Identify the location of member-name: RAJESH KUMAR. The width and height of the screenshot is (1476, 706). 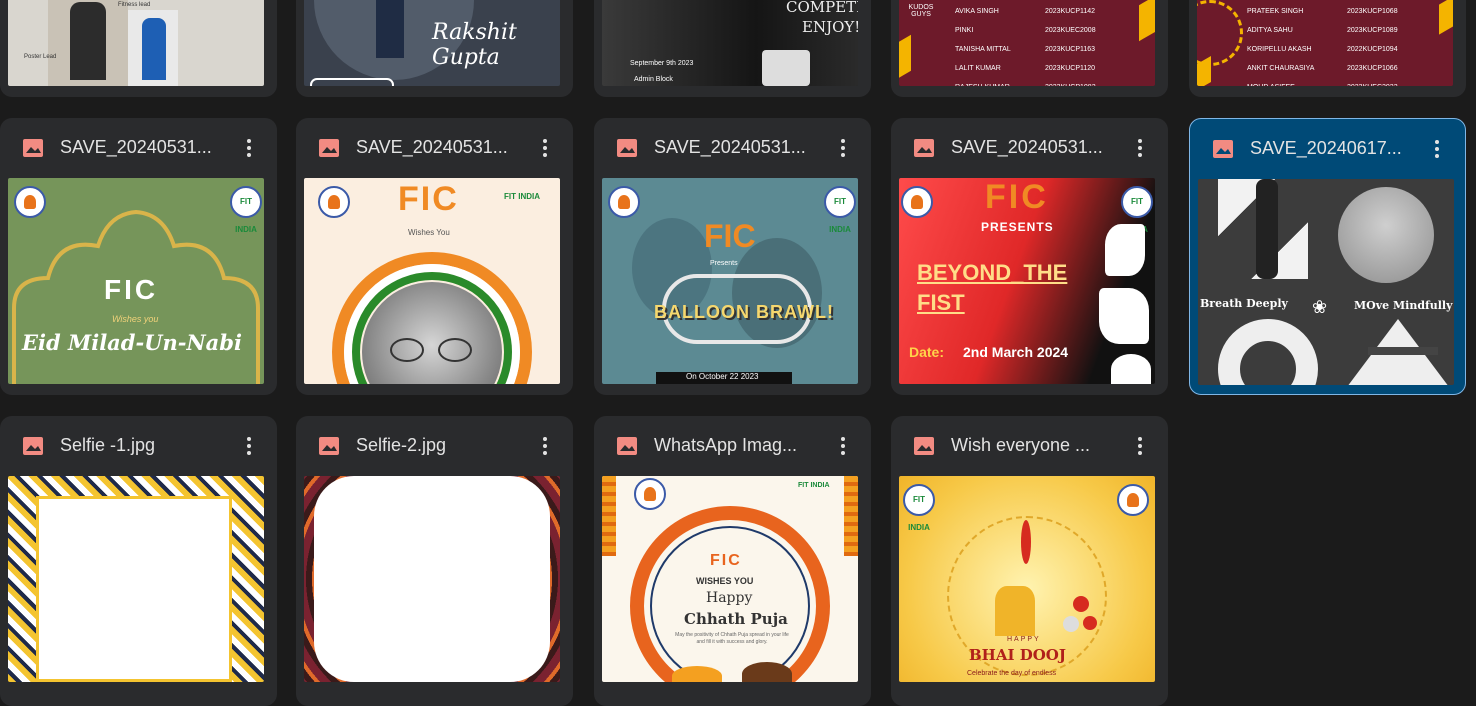
(983, 82).